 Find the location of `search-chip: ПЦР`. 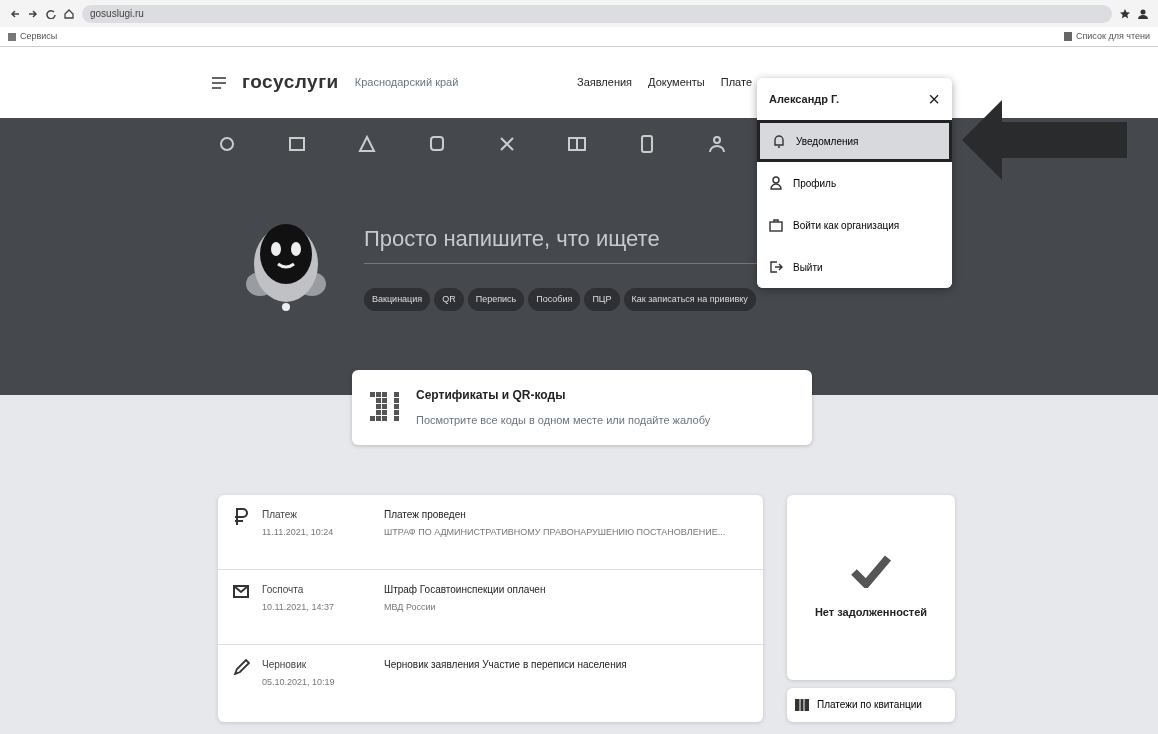

search-chip: ПЦР is located at coordinates (602, 299).